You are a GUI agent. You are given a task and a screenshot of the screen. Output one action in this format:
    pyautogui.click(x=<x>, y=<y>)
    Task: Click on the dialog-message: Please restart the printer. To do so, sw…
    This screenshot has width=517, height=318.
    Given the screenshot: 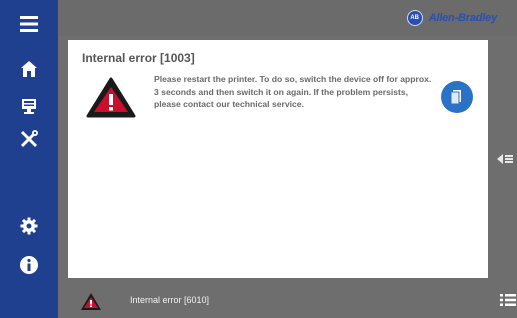 What is the action you would take?
    pyautogui.click(x=293, y=91)
    